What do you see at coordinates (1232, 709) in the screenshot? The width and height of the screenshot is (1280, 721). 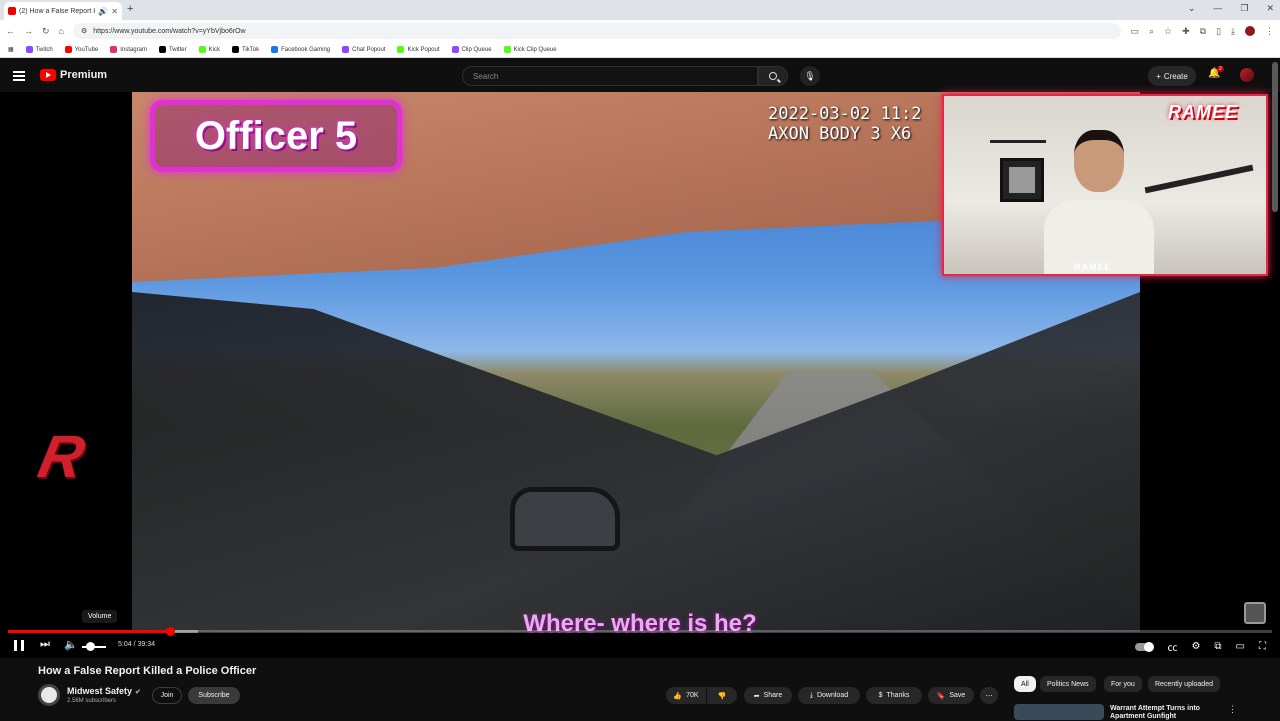 I see `recommendation-more-icon: ⋮` at bounding box center [1232, 709].